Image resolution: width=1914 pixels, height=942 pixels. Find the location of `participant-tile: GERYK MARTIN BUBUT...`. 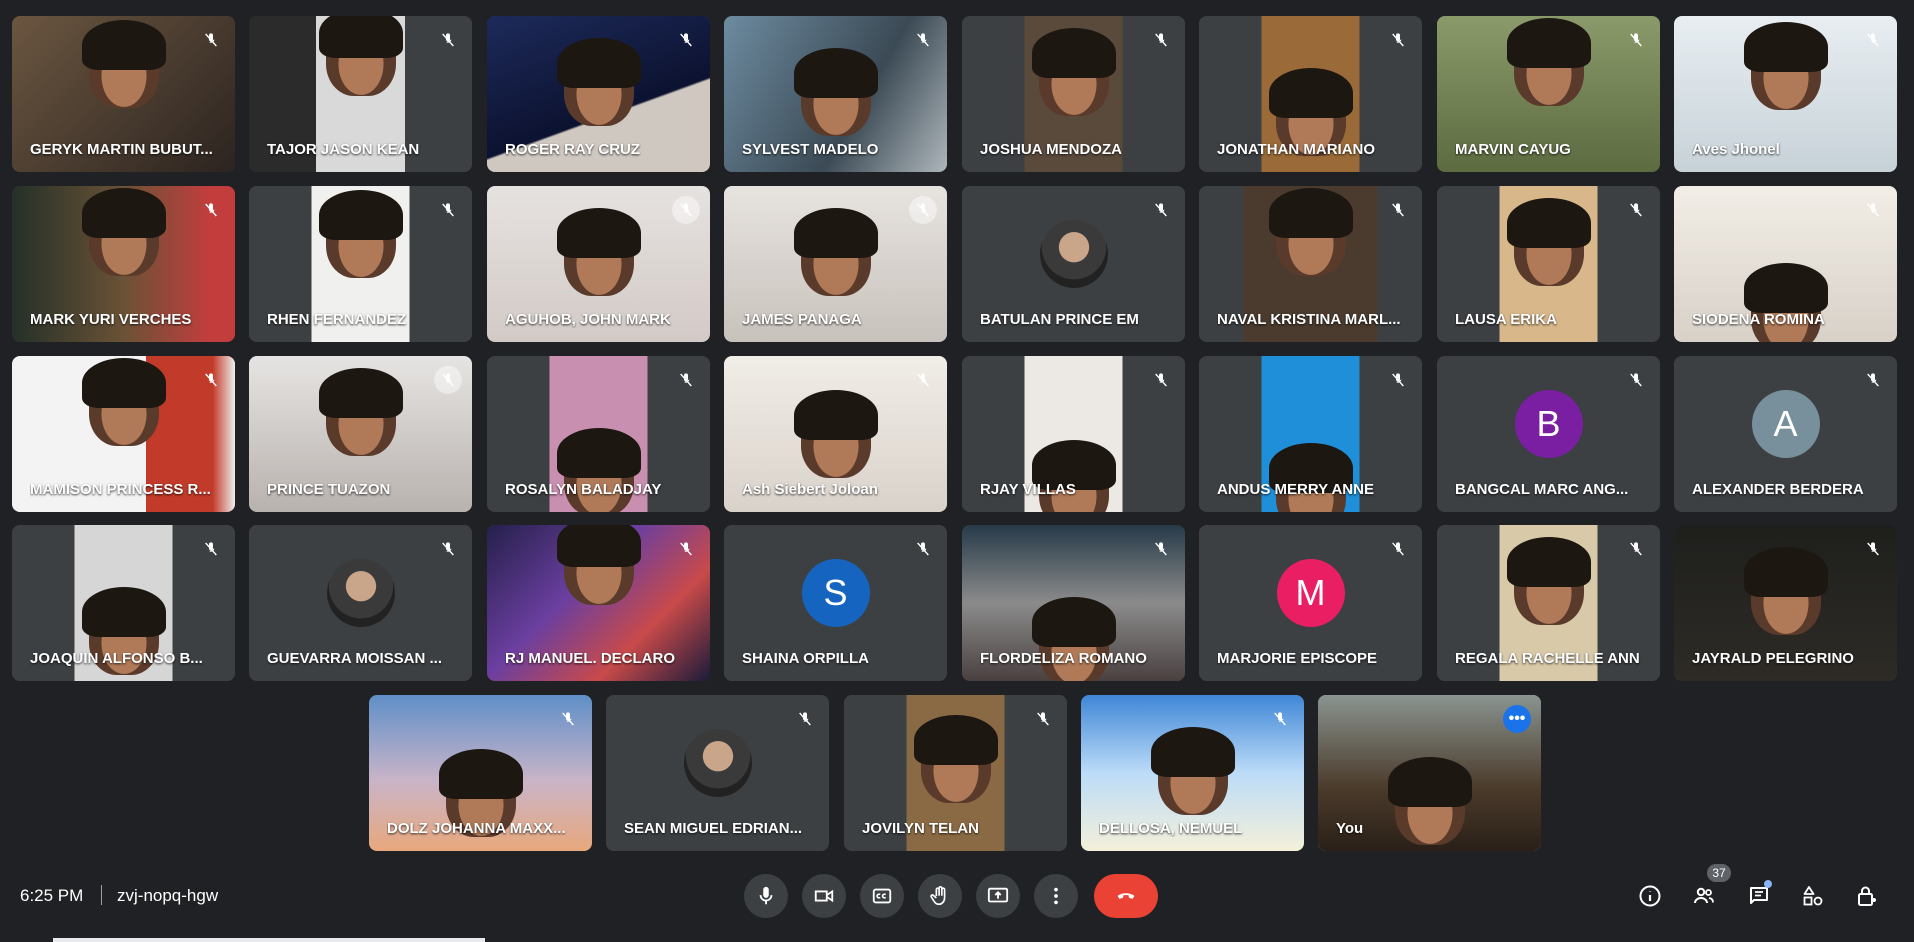

participant-tile: GERYK MARTIN BUBUT... is located at coordinates (123, 94).